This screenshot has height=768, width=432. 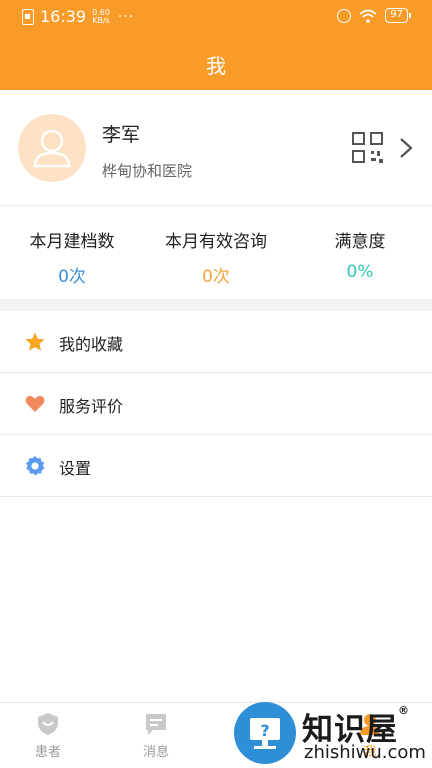 I want to click on status-bar: 16:39 0.60 KB/s ··· 97, so click(x=216, y=17).